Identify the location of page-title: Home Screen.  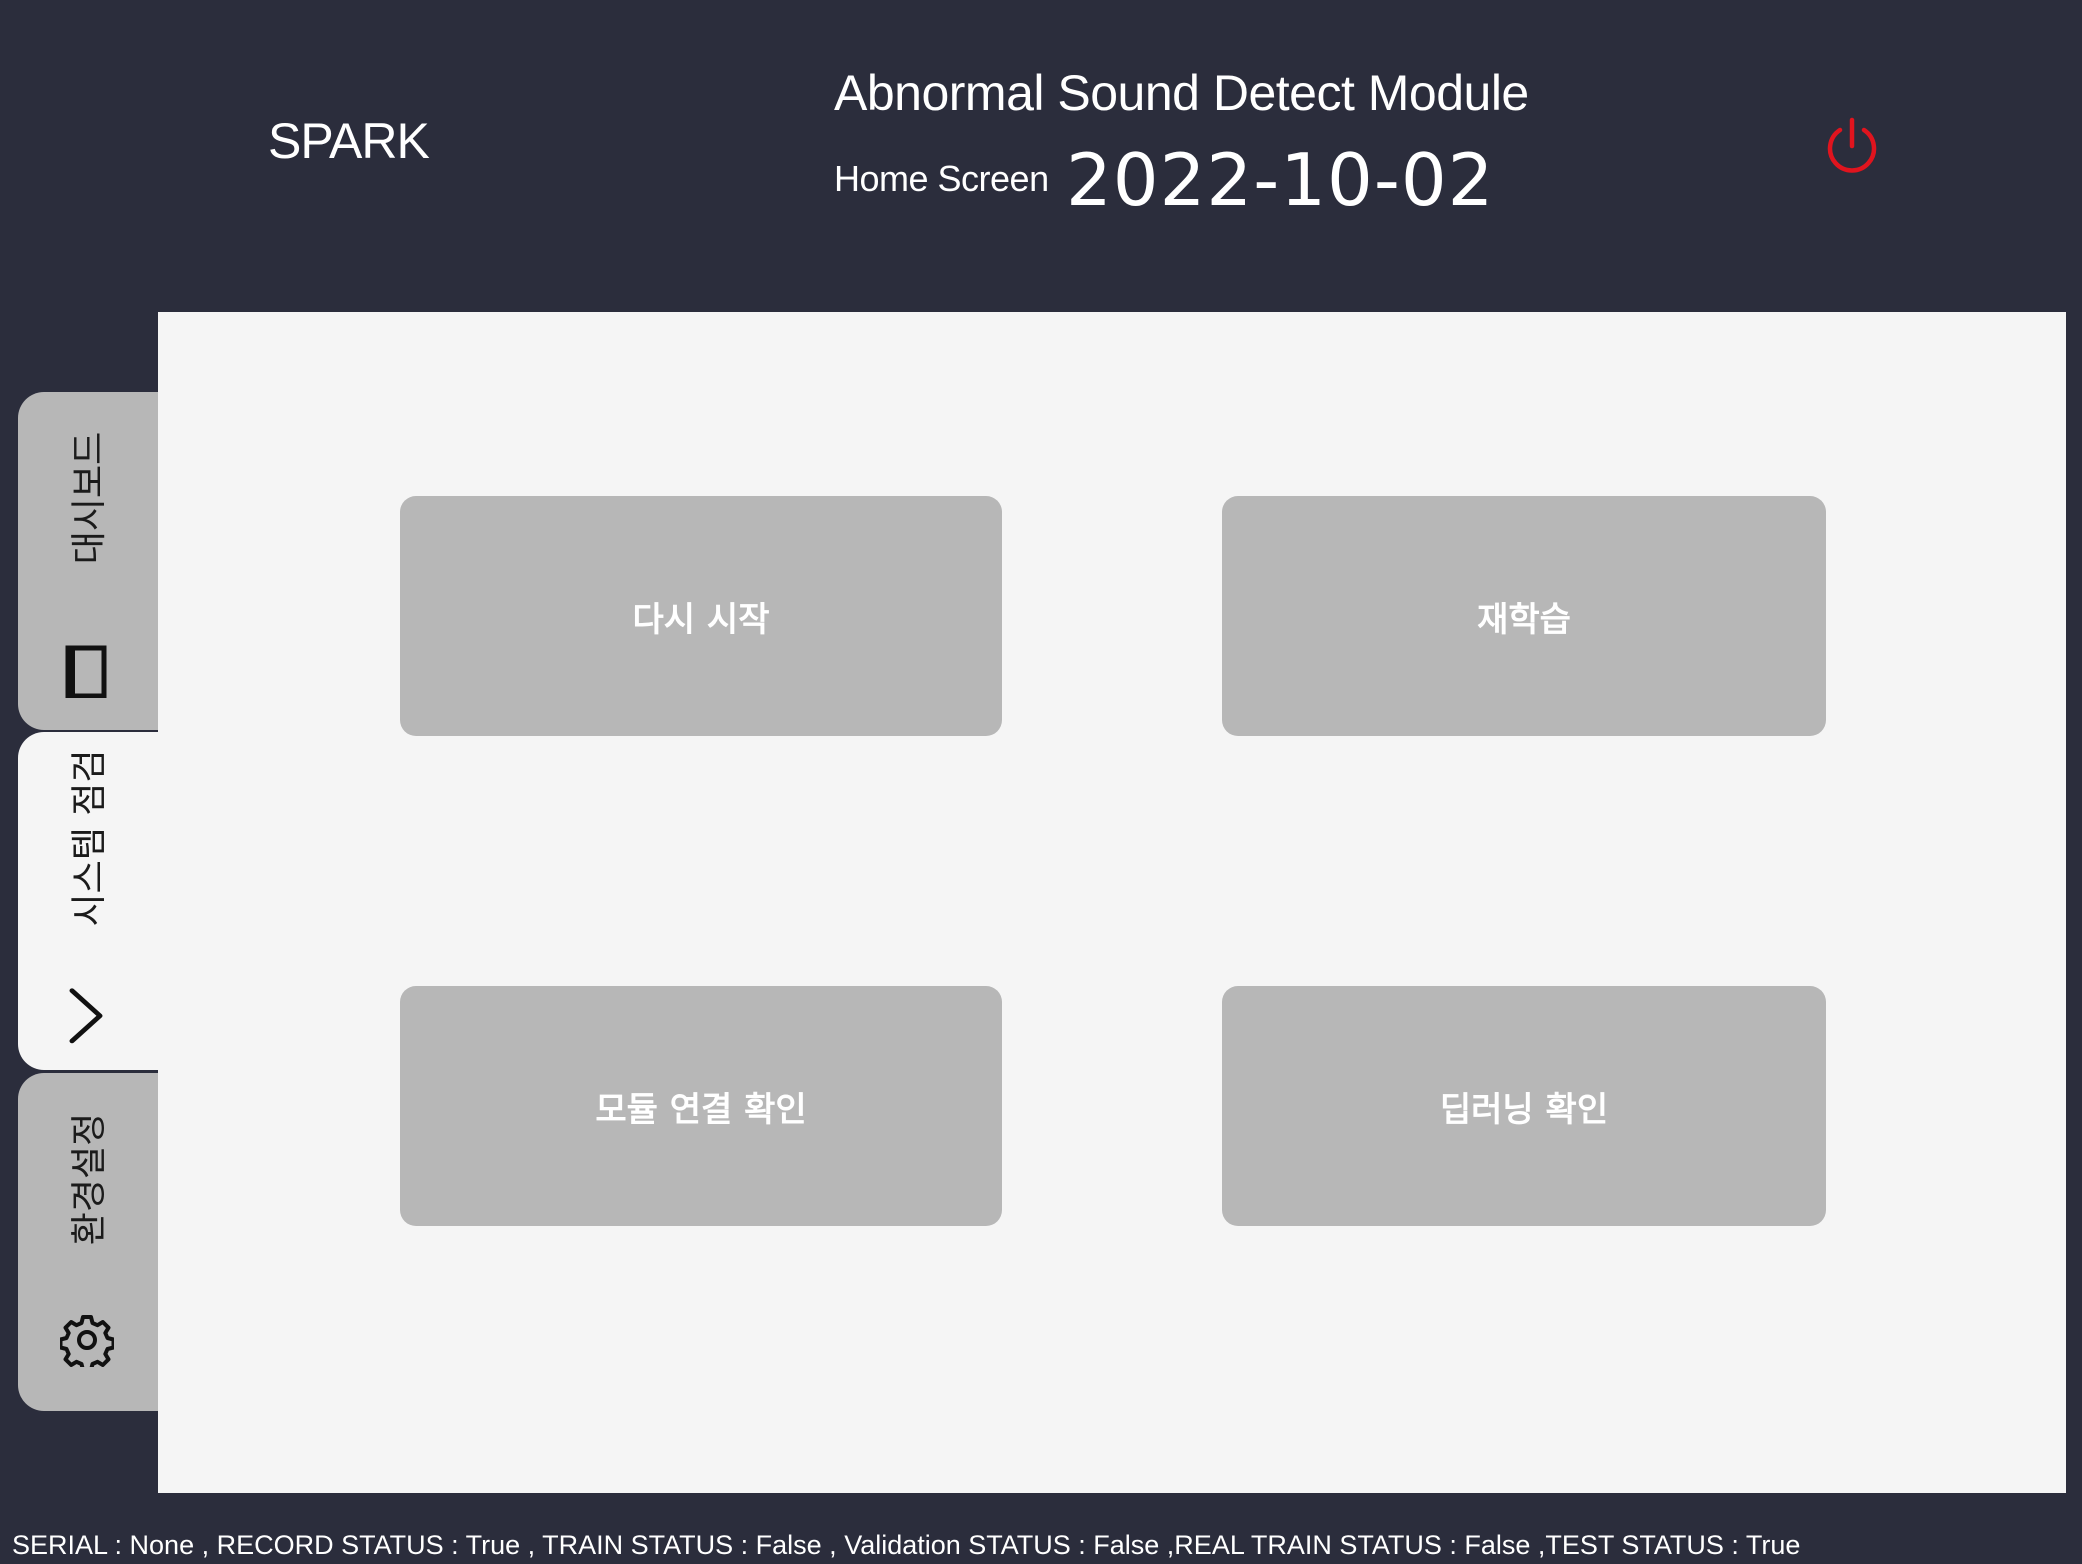
(941, 178).